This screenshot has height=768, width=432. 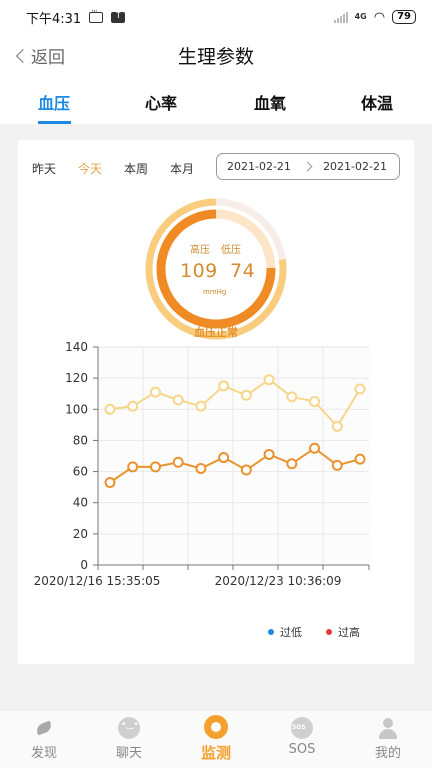 What do you see at coordinates (161, 102) in the screenshot?
I see `tab-heart-rate: 心率` at bounding box center [161, 102].